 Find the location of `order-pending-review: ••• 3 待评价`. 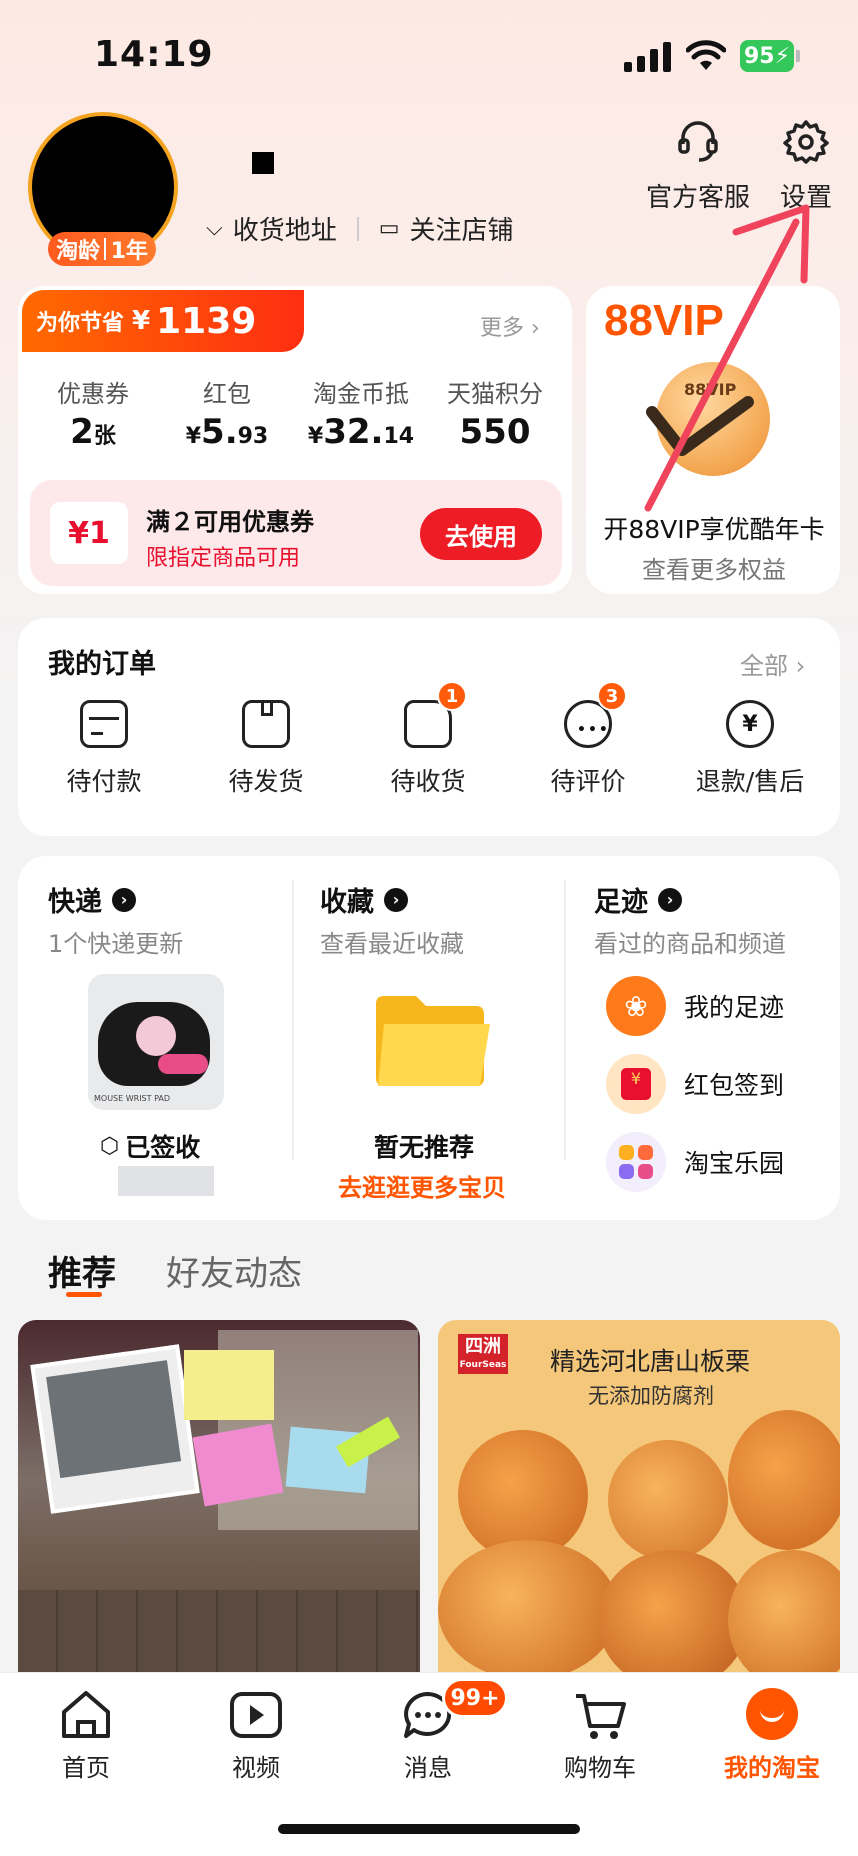

order-pending-review: ••• 3 待评价 is located at coordinates (588, 739).